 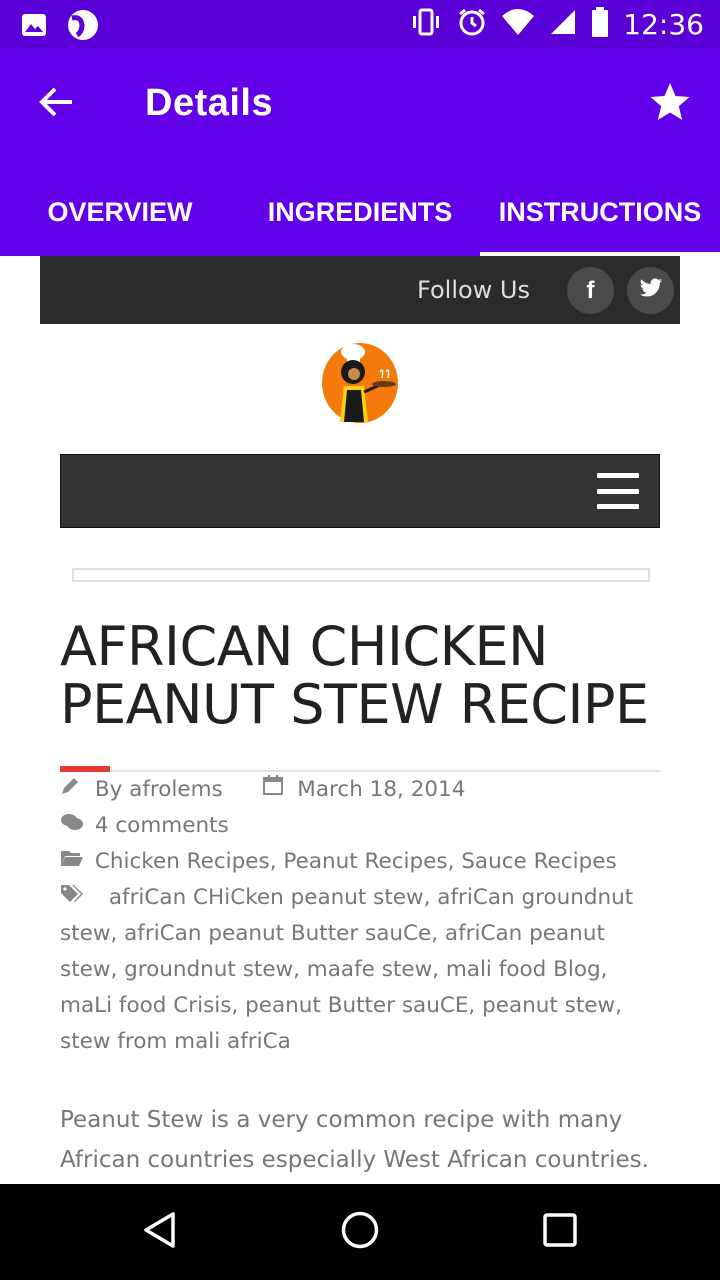 I want to click on vibrate-icon, so click(x=426, y=24).